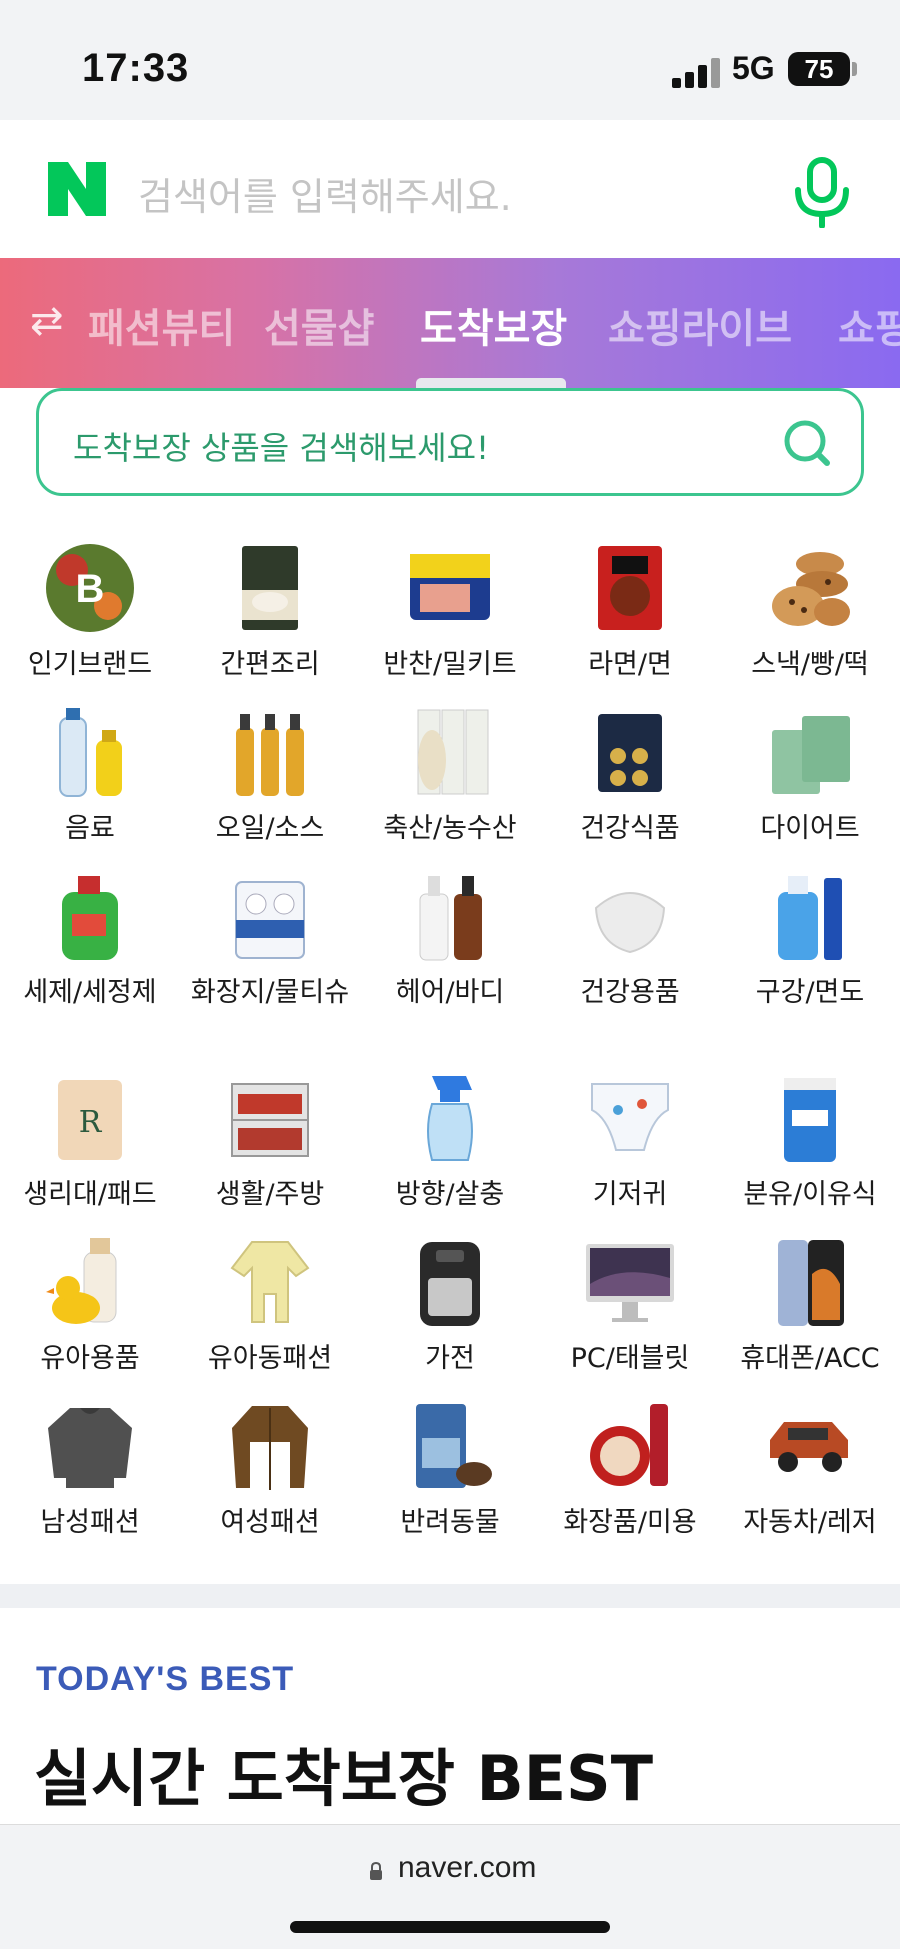 The height and width of the screenshot is (1949, 900). What do you see at coordinates (809, 1447) in the screenshot?
I see `suv-car-icon` at bounding box center [809, 1447].